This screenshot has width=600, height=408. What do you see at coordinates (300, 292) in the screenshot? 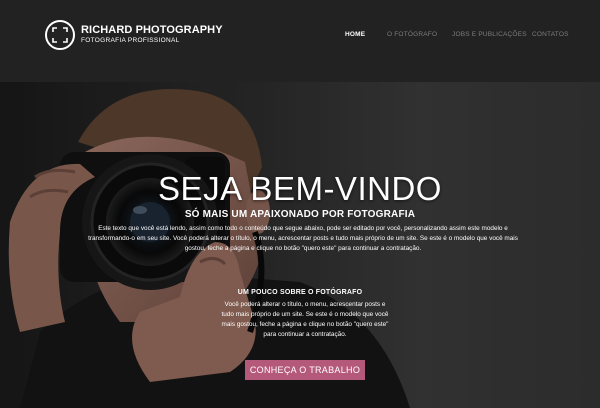
I see `about-title: UM POUCO SOBRE O FOTÓGRAFO` at bounding box center [300, 292].